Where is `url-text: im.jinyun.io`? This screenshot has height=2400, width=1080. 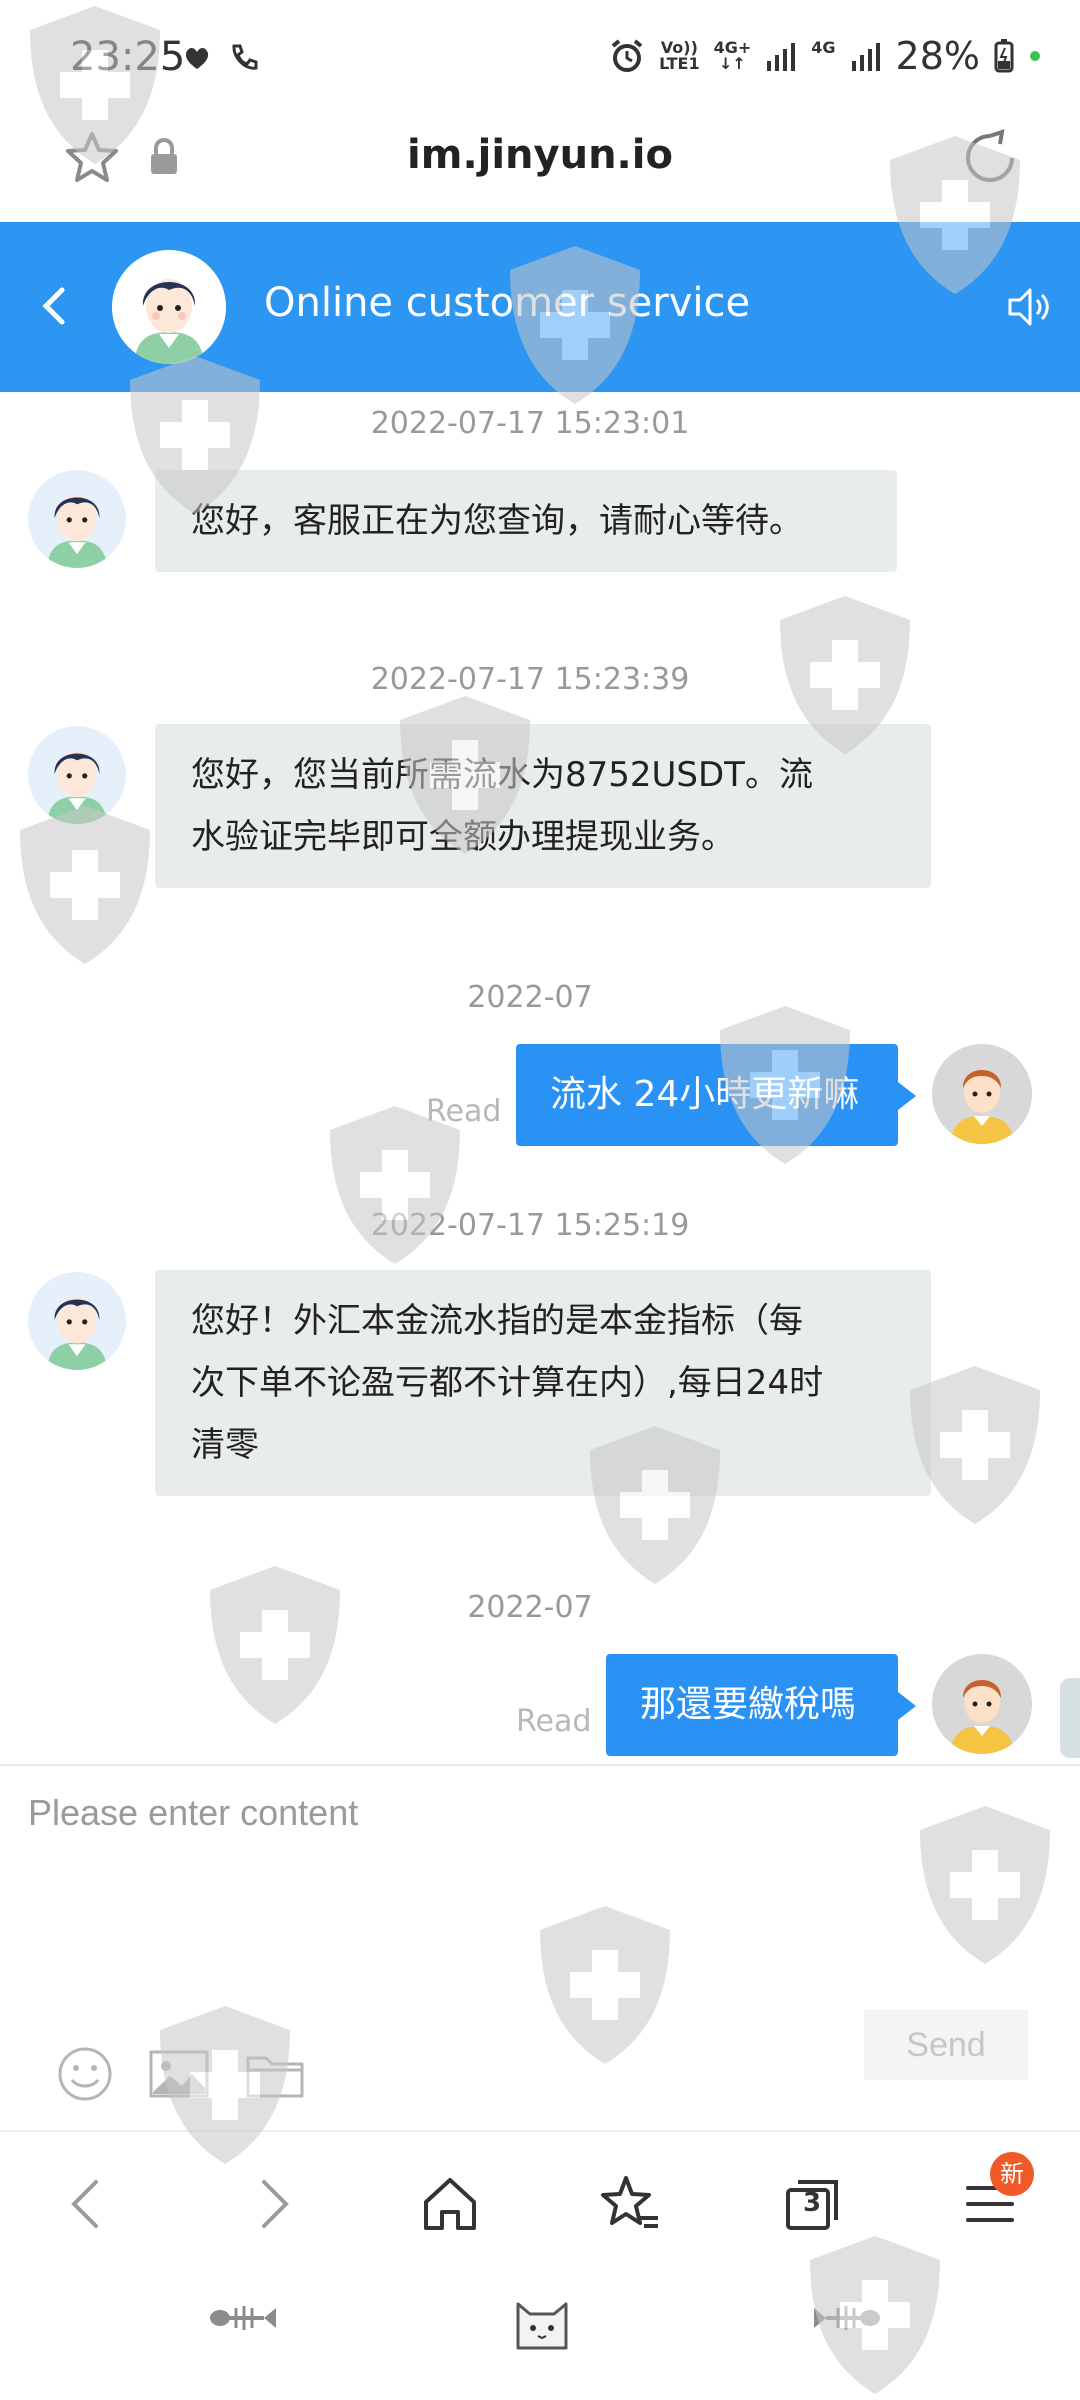
url-text: im.jinyun.io is located at coordinates (540, 155).